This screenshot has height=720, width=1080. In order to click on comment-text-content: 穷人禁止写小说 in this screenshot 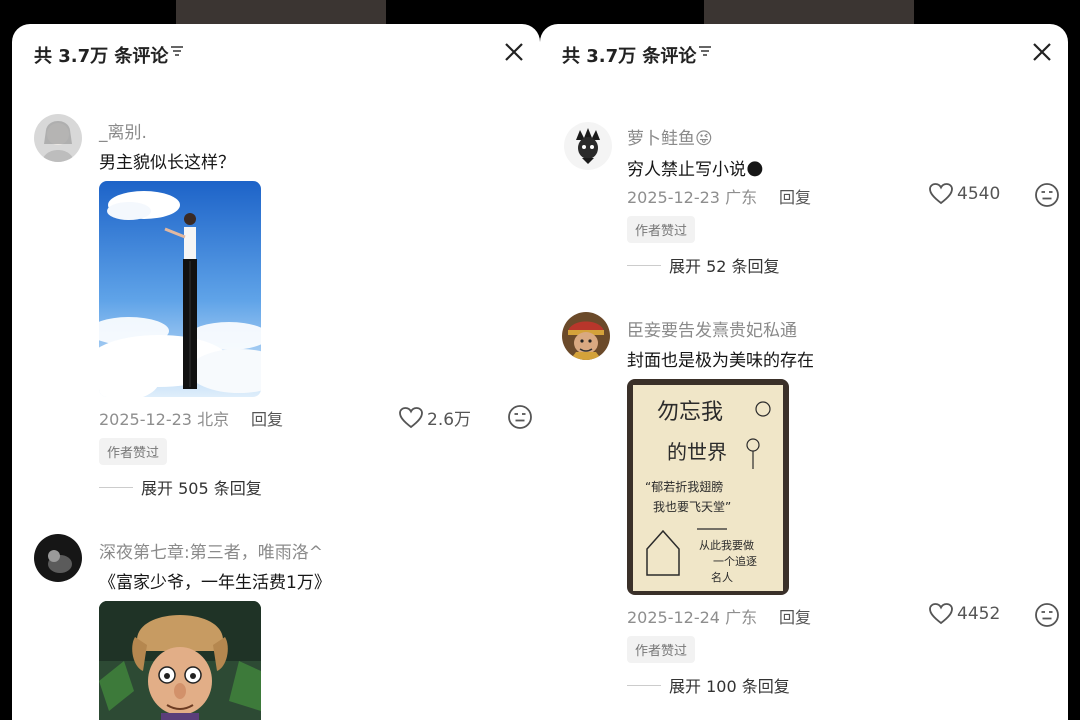, I will do `click(686, 170)`.